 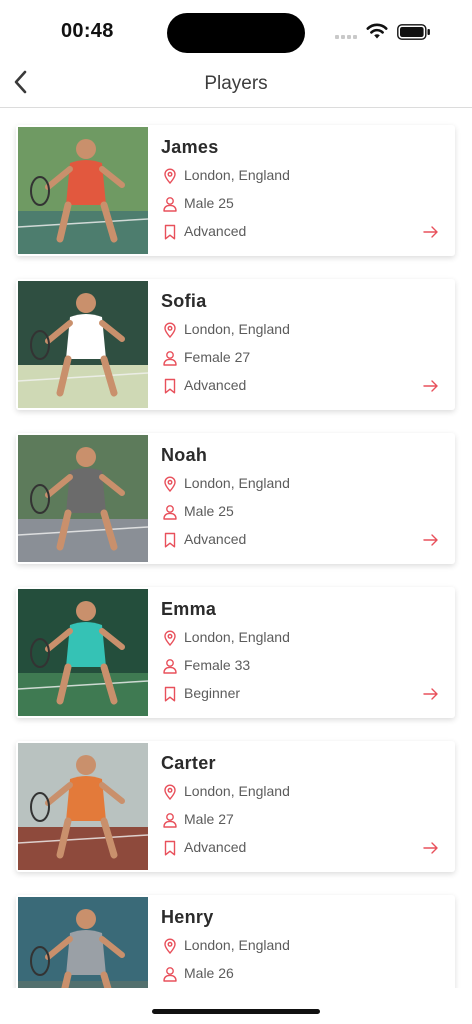 What do you see at coordinates (413, 32) in the screenshot?
I see `battery-icon` at bounding box center [413, 32].